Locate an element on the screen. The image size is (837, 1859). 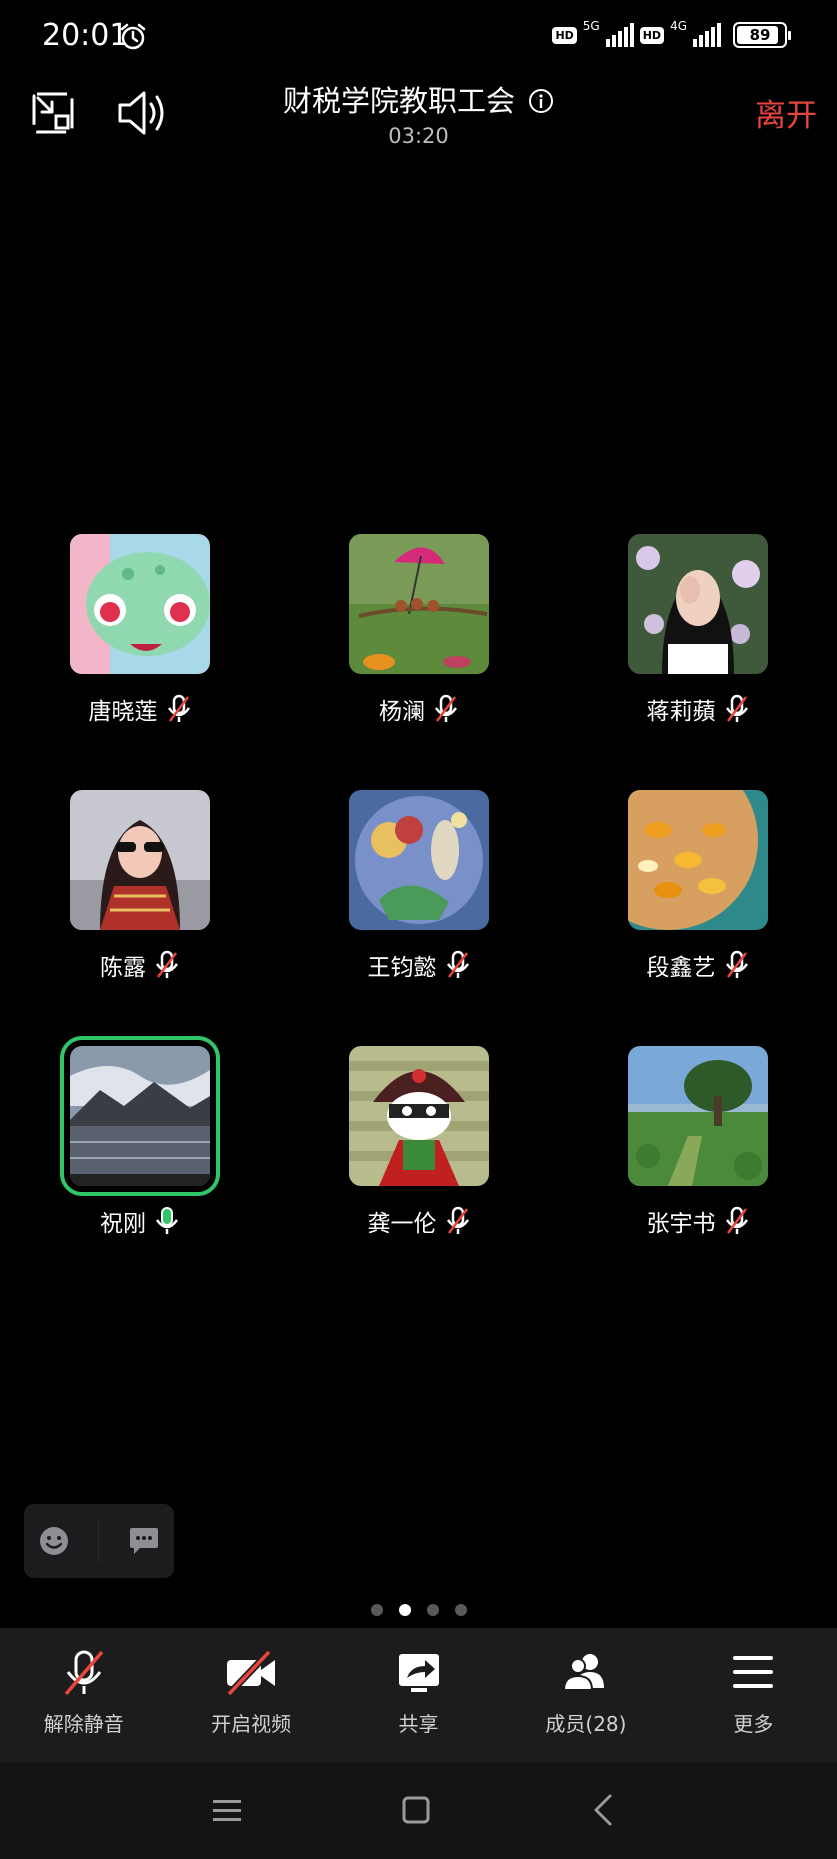
mic-active-icon is located at coordinates (167, 1220).